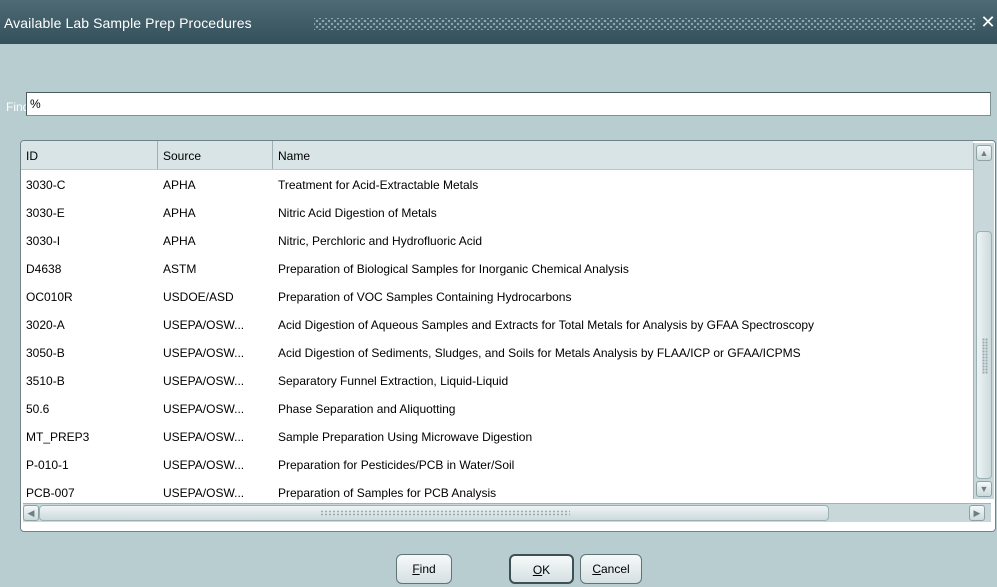  I want to click on cell-source: ASTM, so click(180, 269).